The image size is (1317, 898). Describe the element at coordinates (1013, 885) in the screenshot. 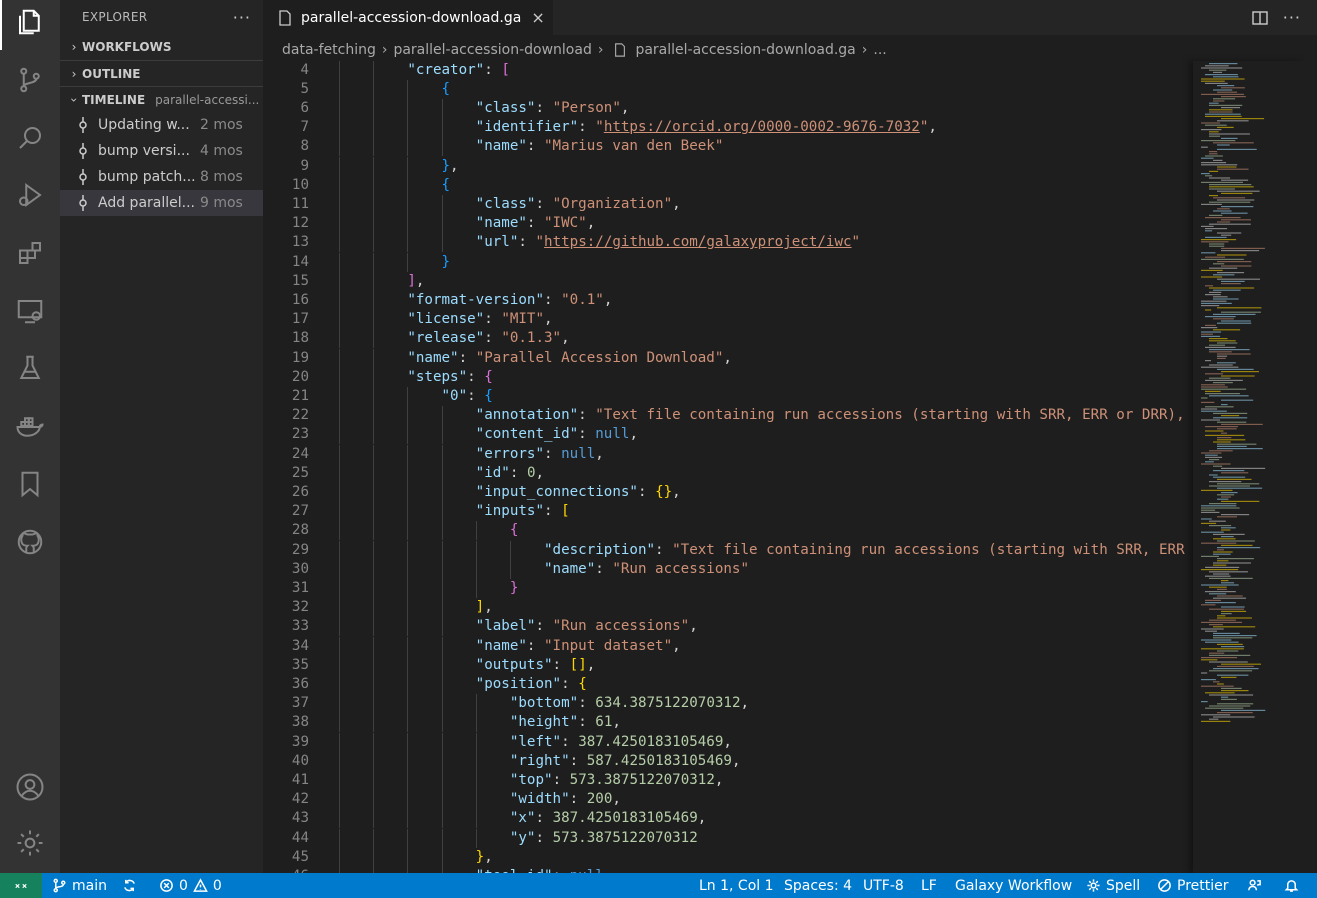

I see `language-mode: Galaxy Workflow` at that location.